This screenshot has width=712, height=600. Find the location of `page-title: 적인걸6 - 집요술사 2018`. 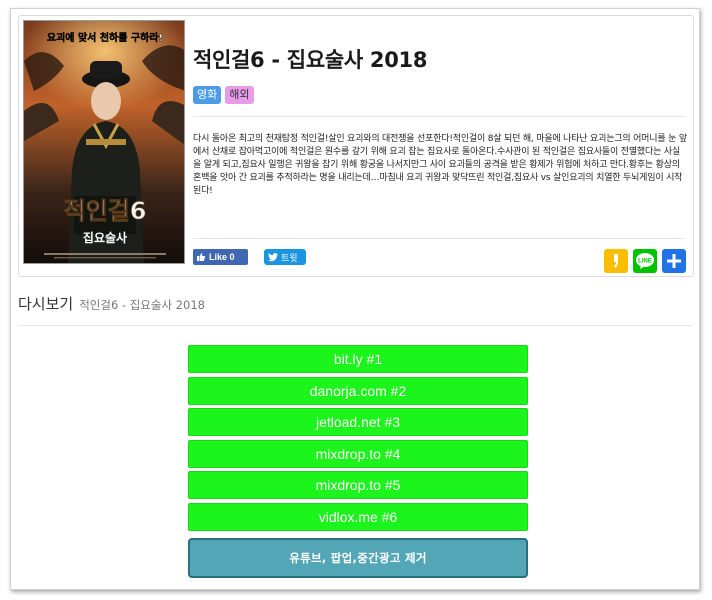

page-title: 적인걸6 - 집요술사 2018 is located at coordinates (310, 60).